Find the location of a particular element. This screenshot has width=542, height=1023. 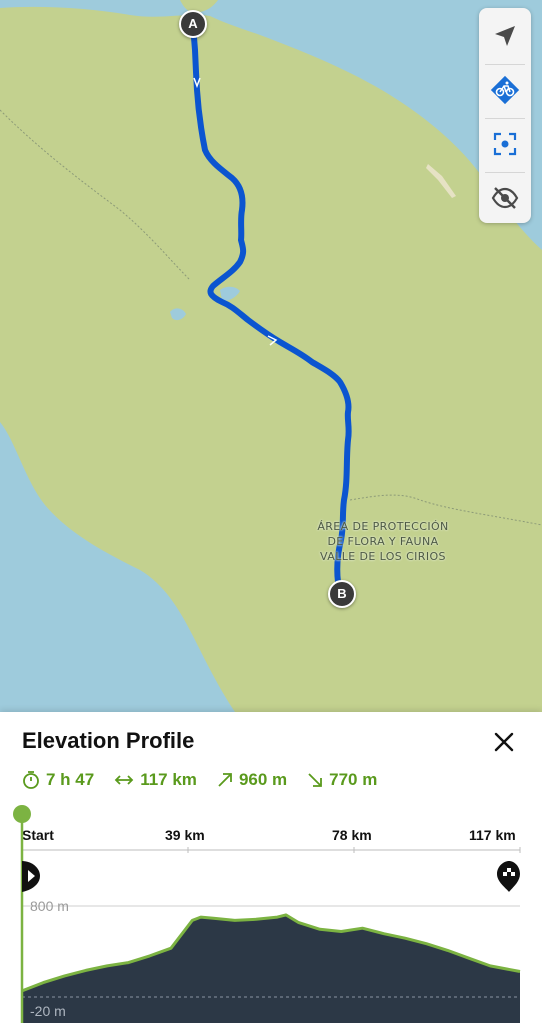

hide-eye-icon is located at coordinates (505, 198).